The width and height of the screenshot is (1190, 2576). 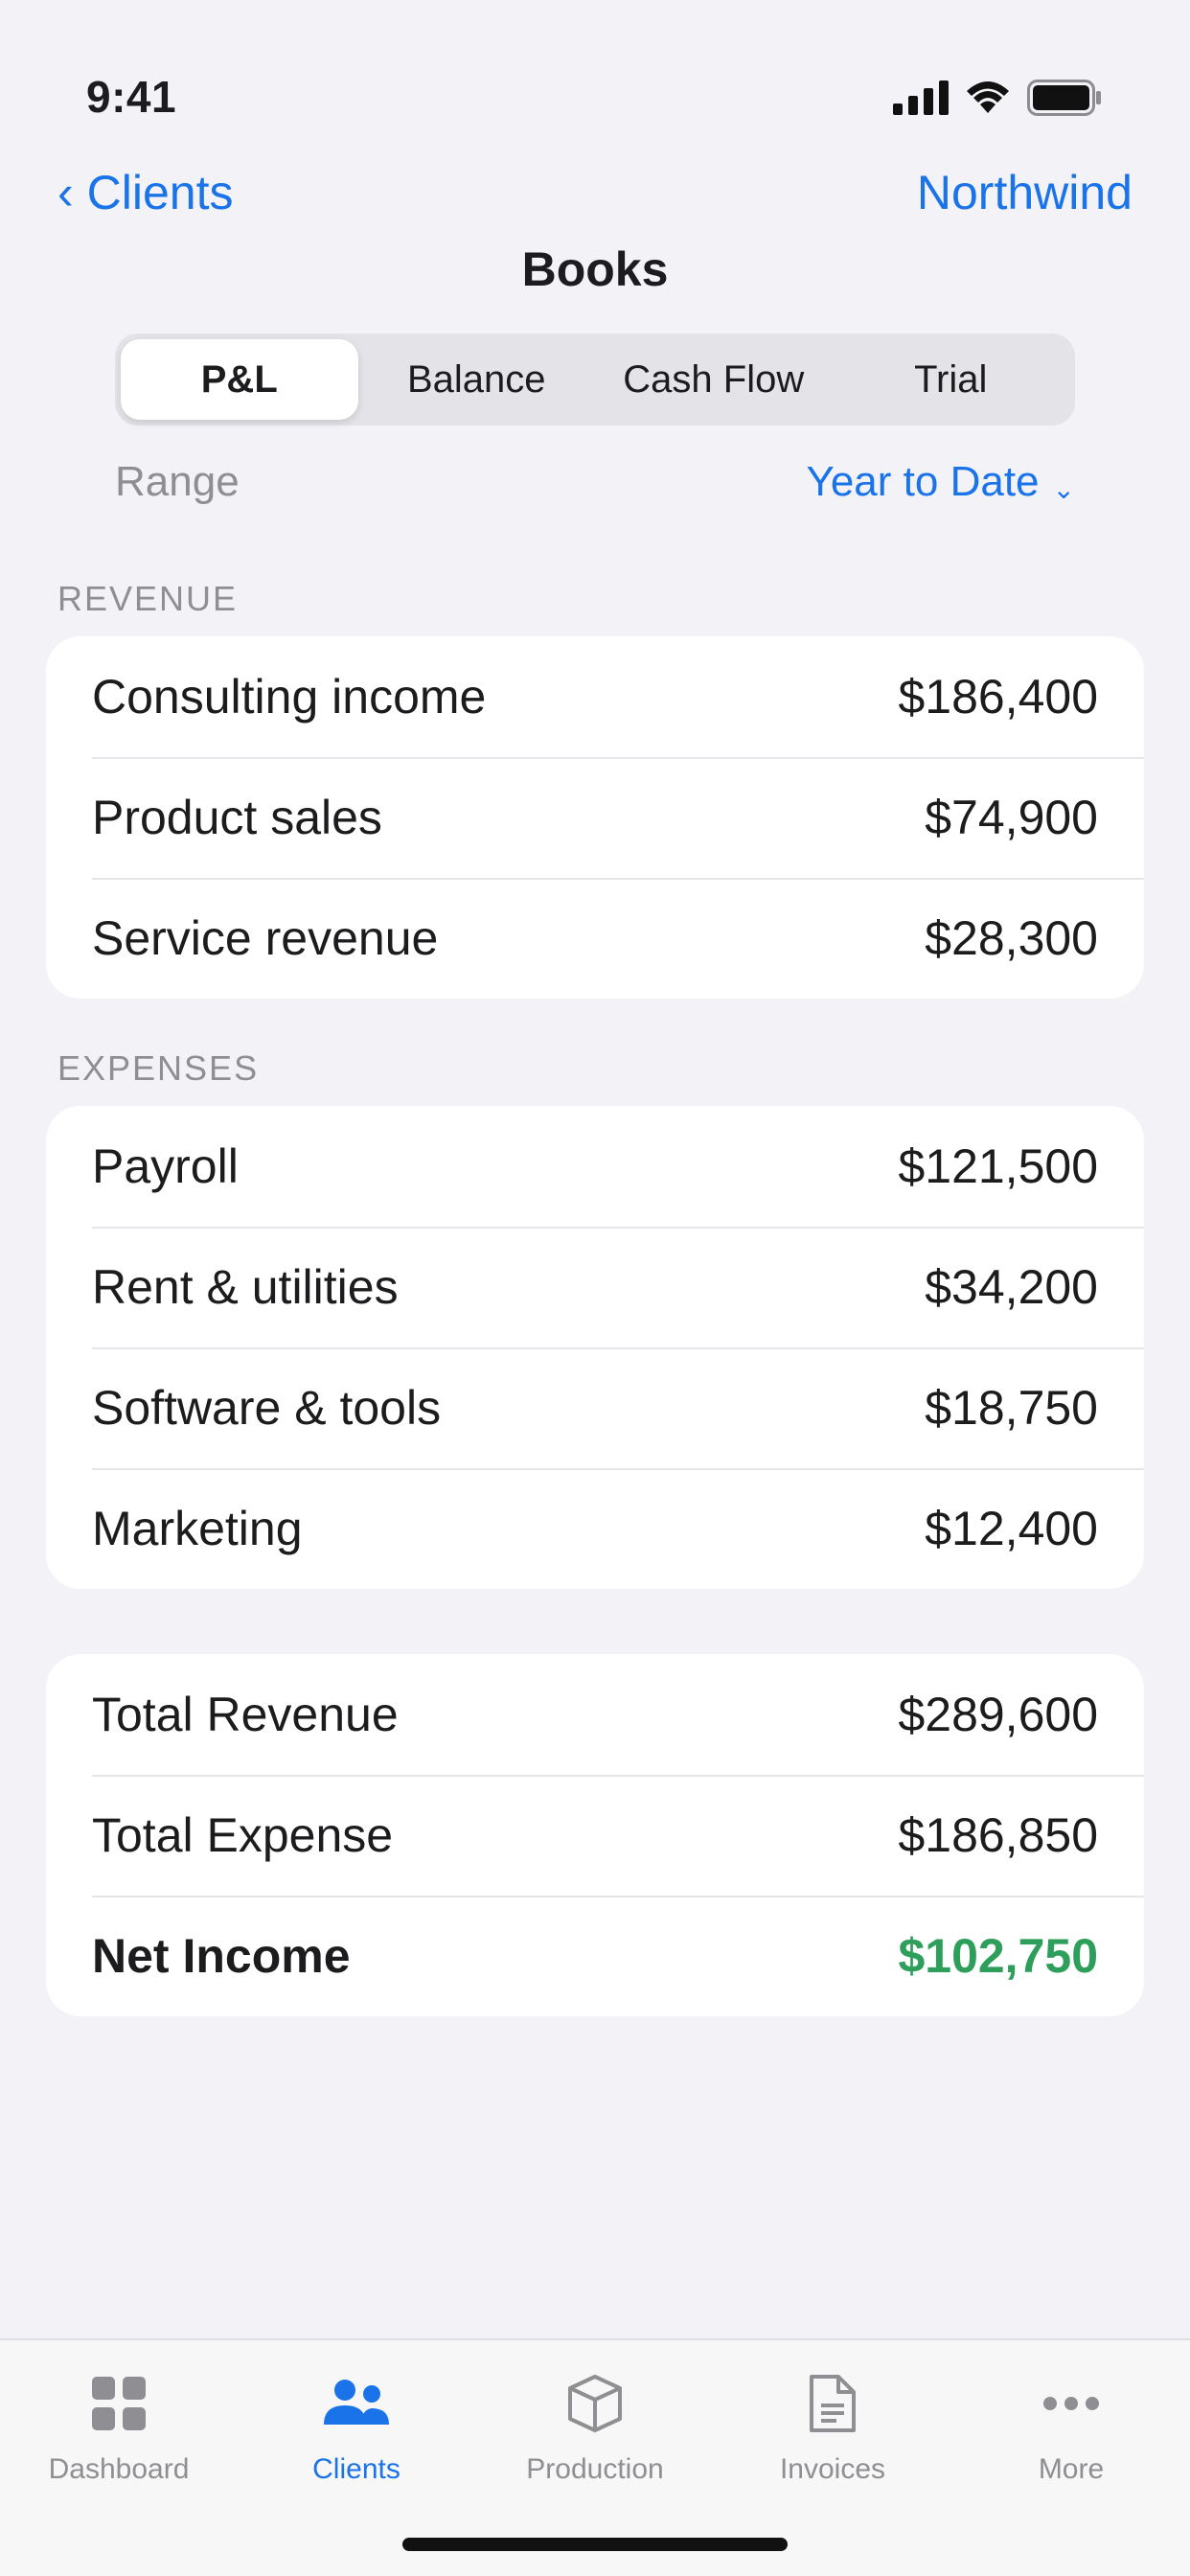 I want to click on back-label: Clients, so click(x=160, y=193).